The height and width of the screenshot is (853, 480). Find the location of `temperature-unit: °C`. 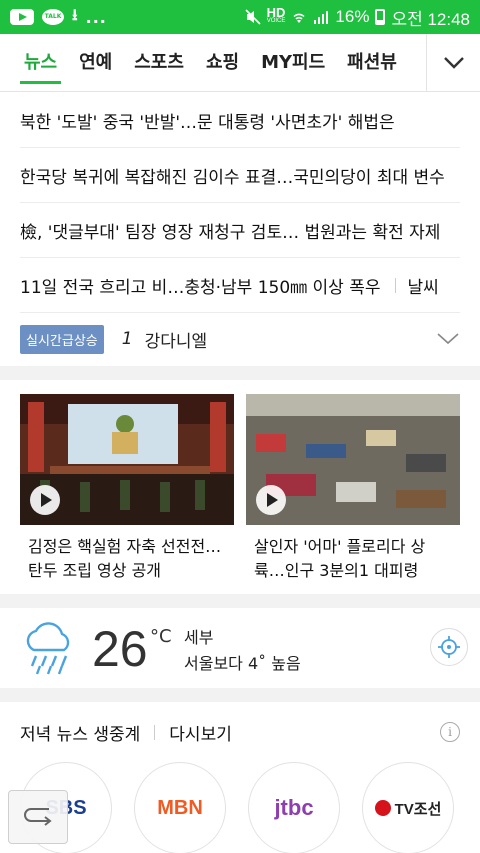

temperature-unit: °C is located at coordinates (161, 636).